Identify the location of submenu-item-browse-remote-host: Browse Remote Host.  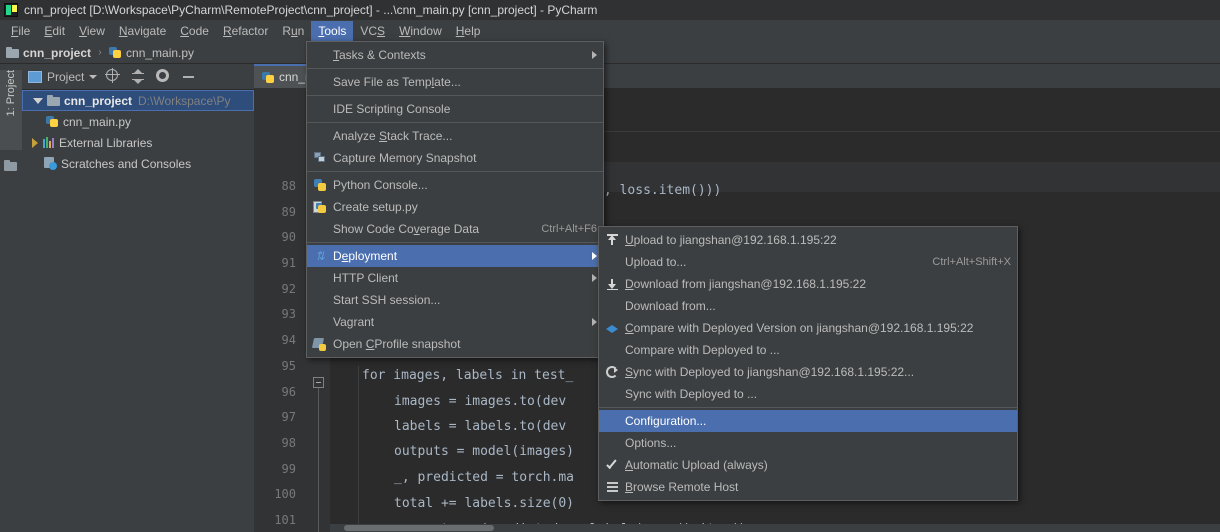
(808, 487).